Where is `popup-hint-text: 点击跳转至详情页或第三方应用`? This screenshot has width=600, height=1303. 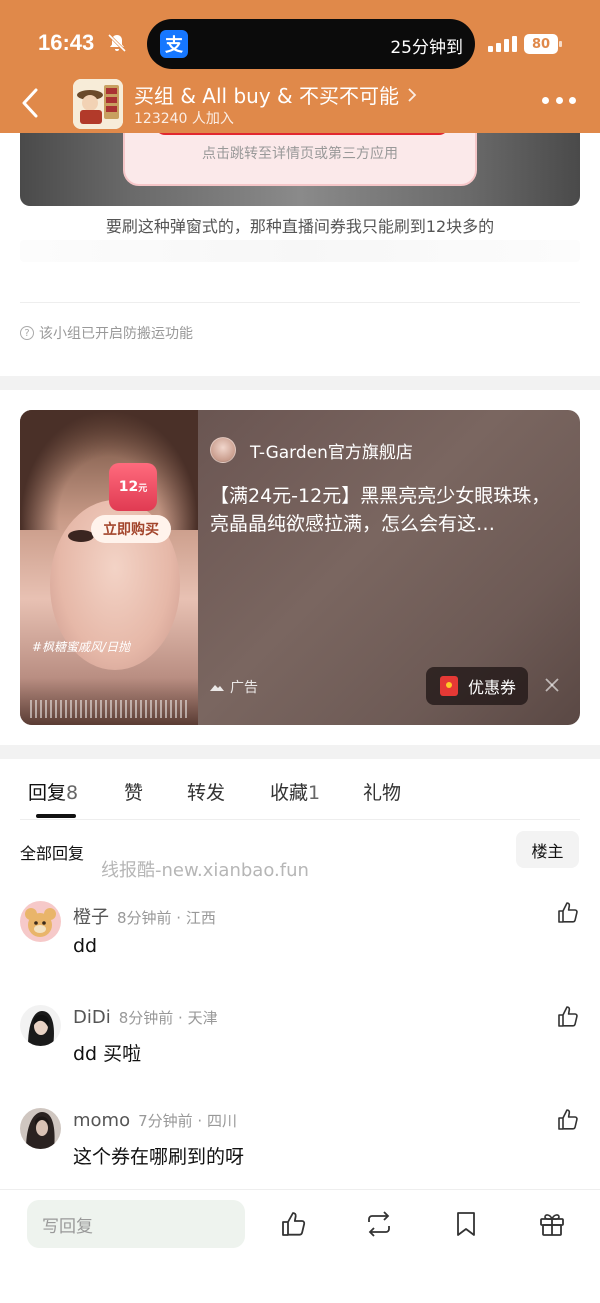
popup-hint-text: 点击跳转至详情页或第三方应用 is located at coordinates (300, 154).